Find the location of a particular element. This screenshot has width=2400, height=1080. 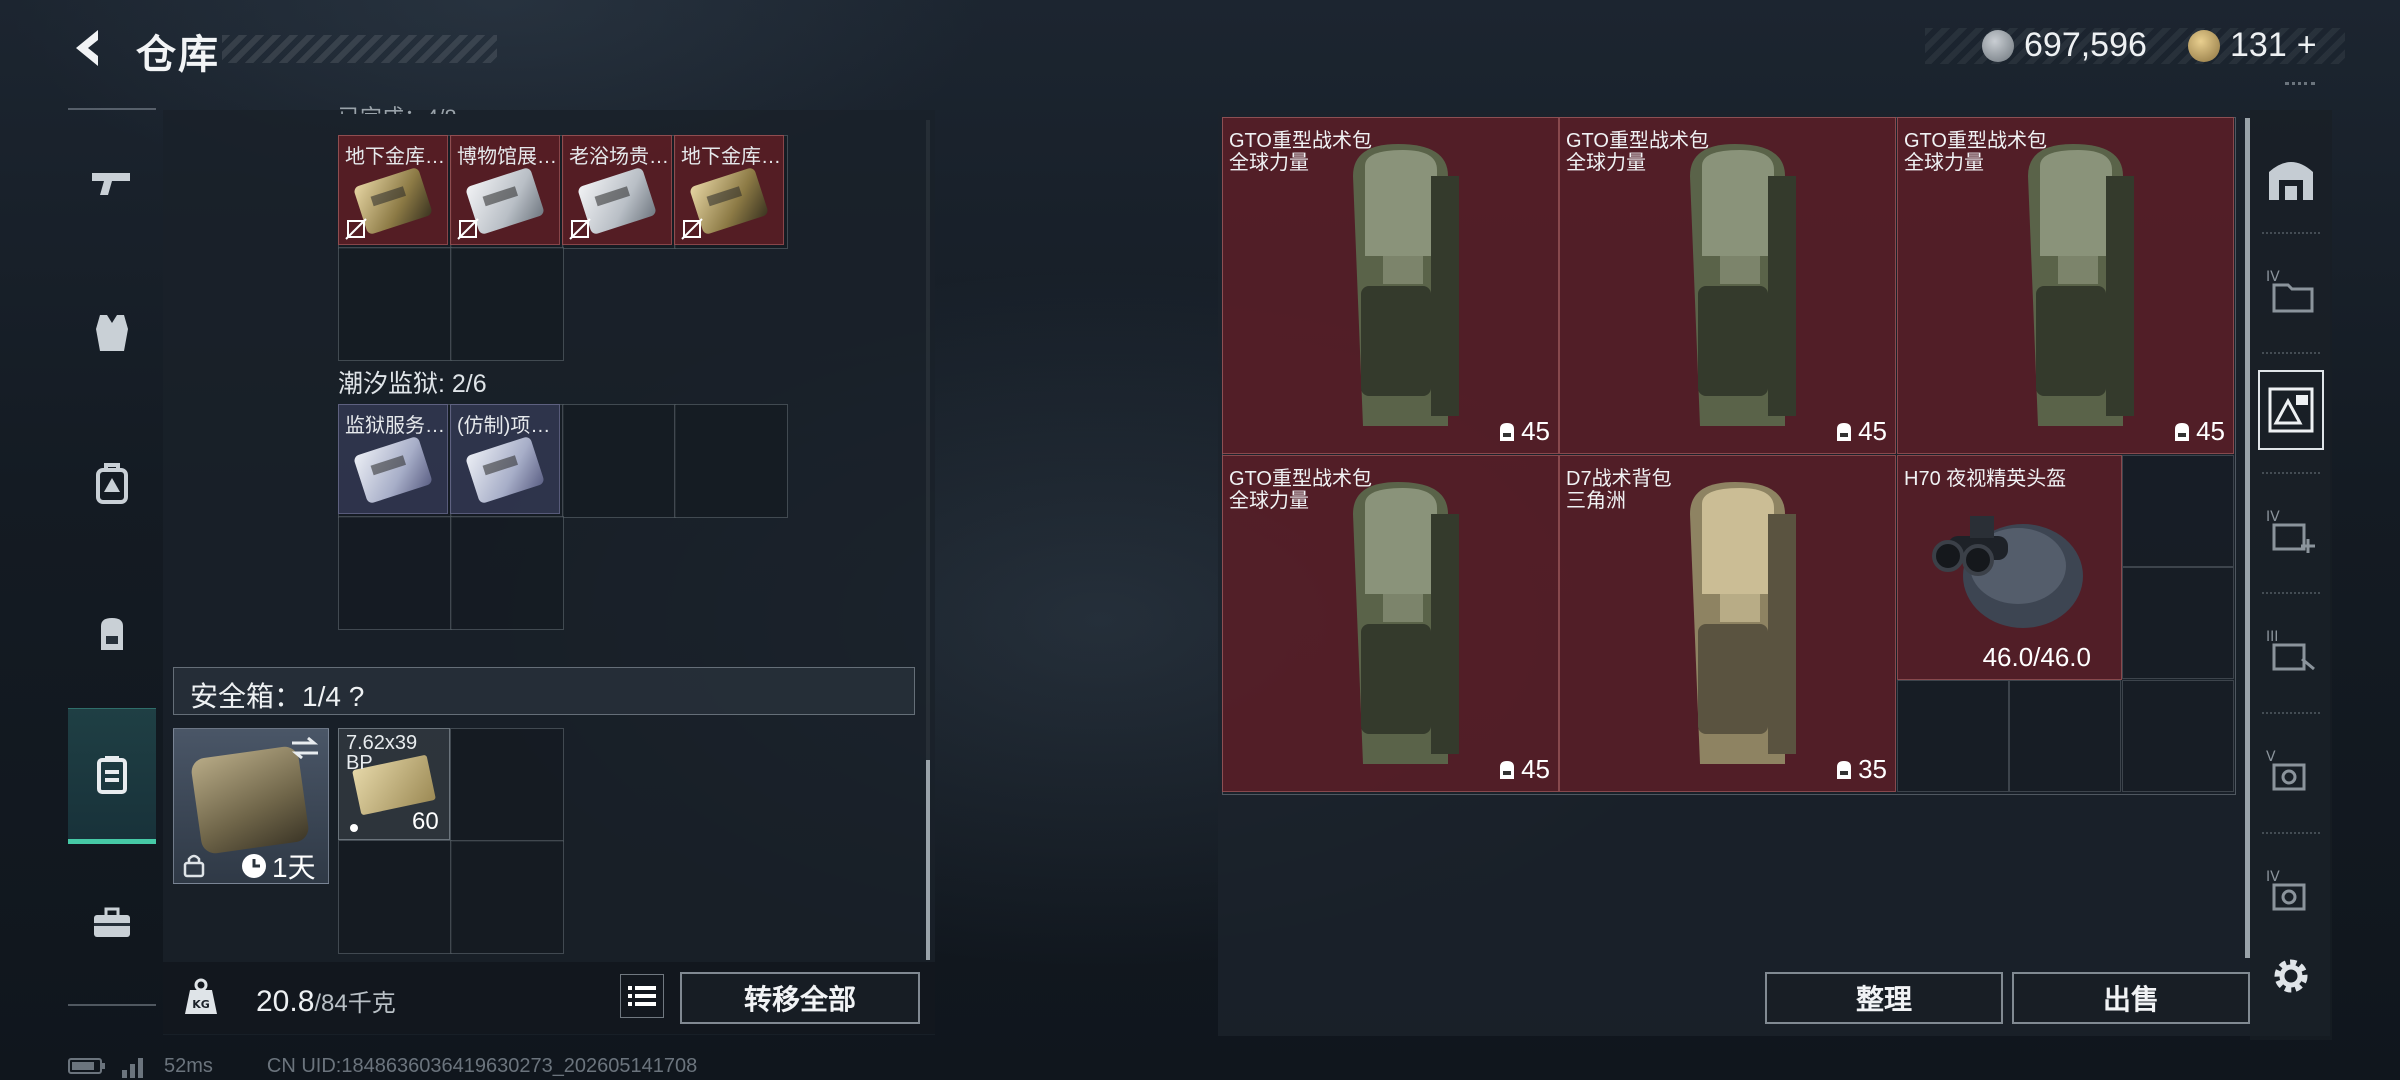

list-icon is located at coordinates (642, 996).